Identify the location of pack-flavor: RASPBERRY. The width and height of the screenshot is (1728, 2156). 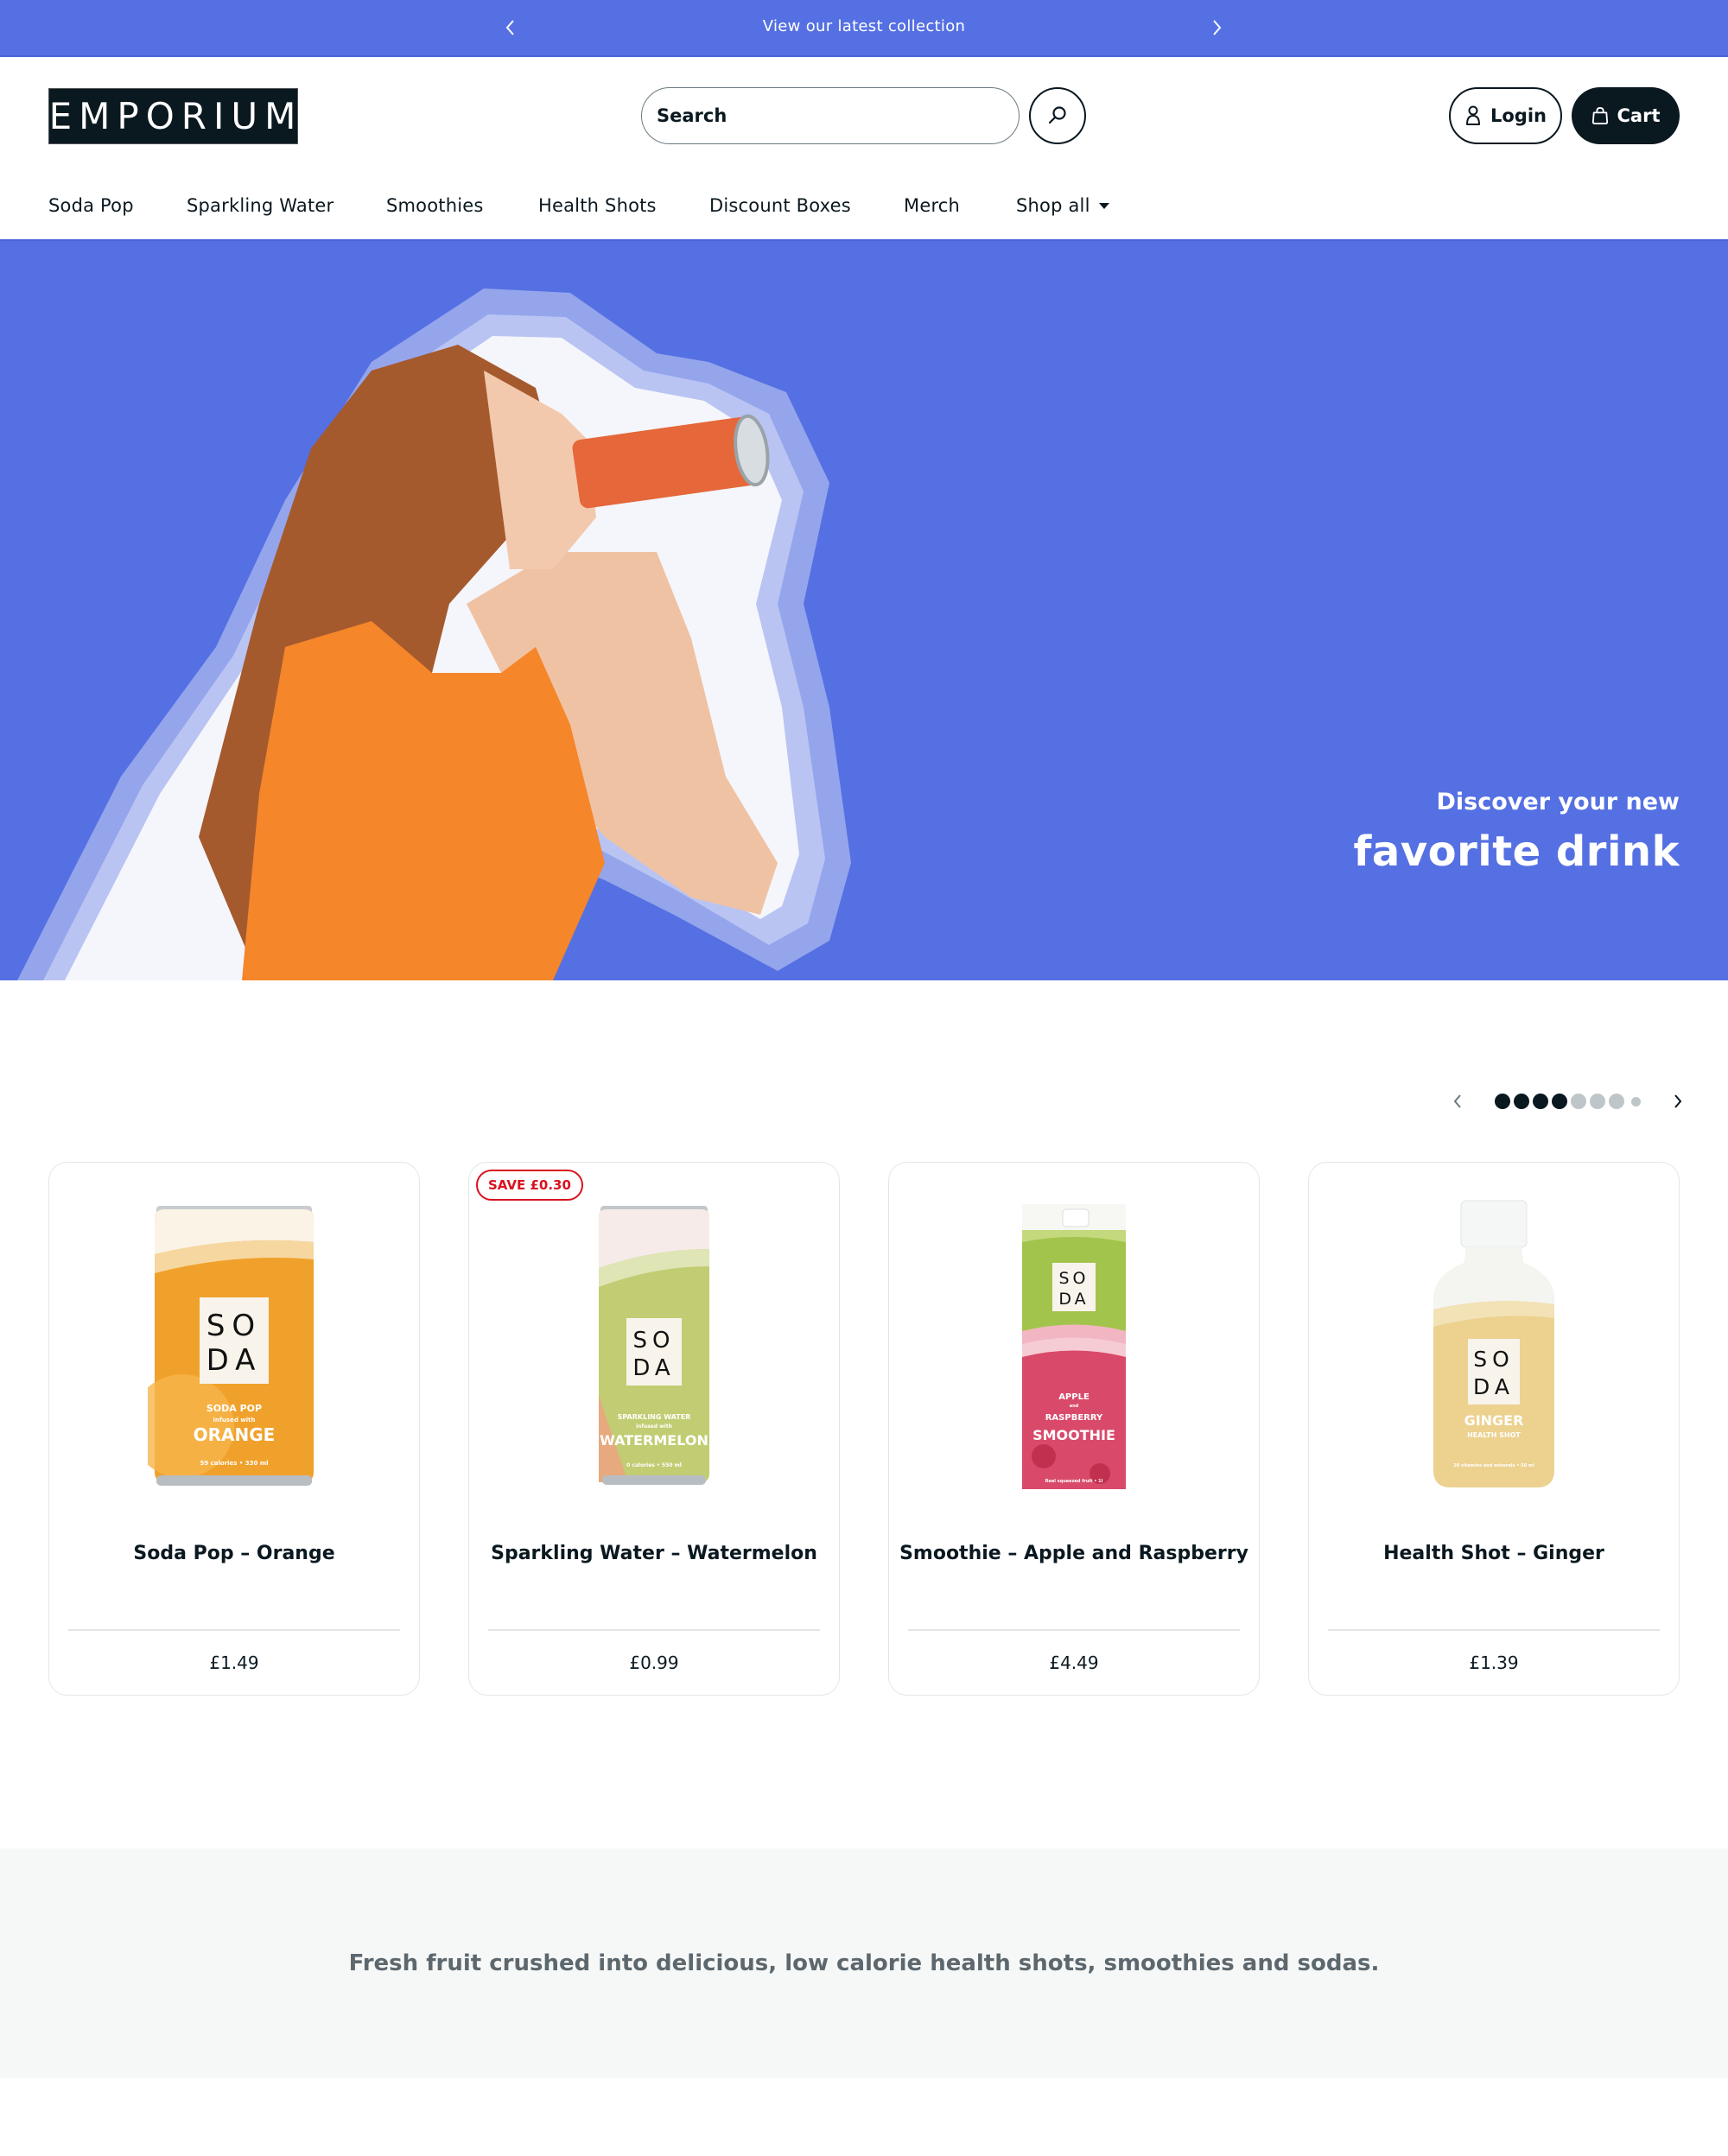
(1074, 1418).